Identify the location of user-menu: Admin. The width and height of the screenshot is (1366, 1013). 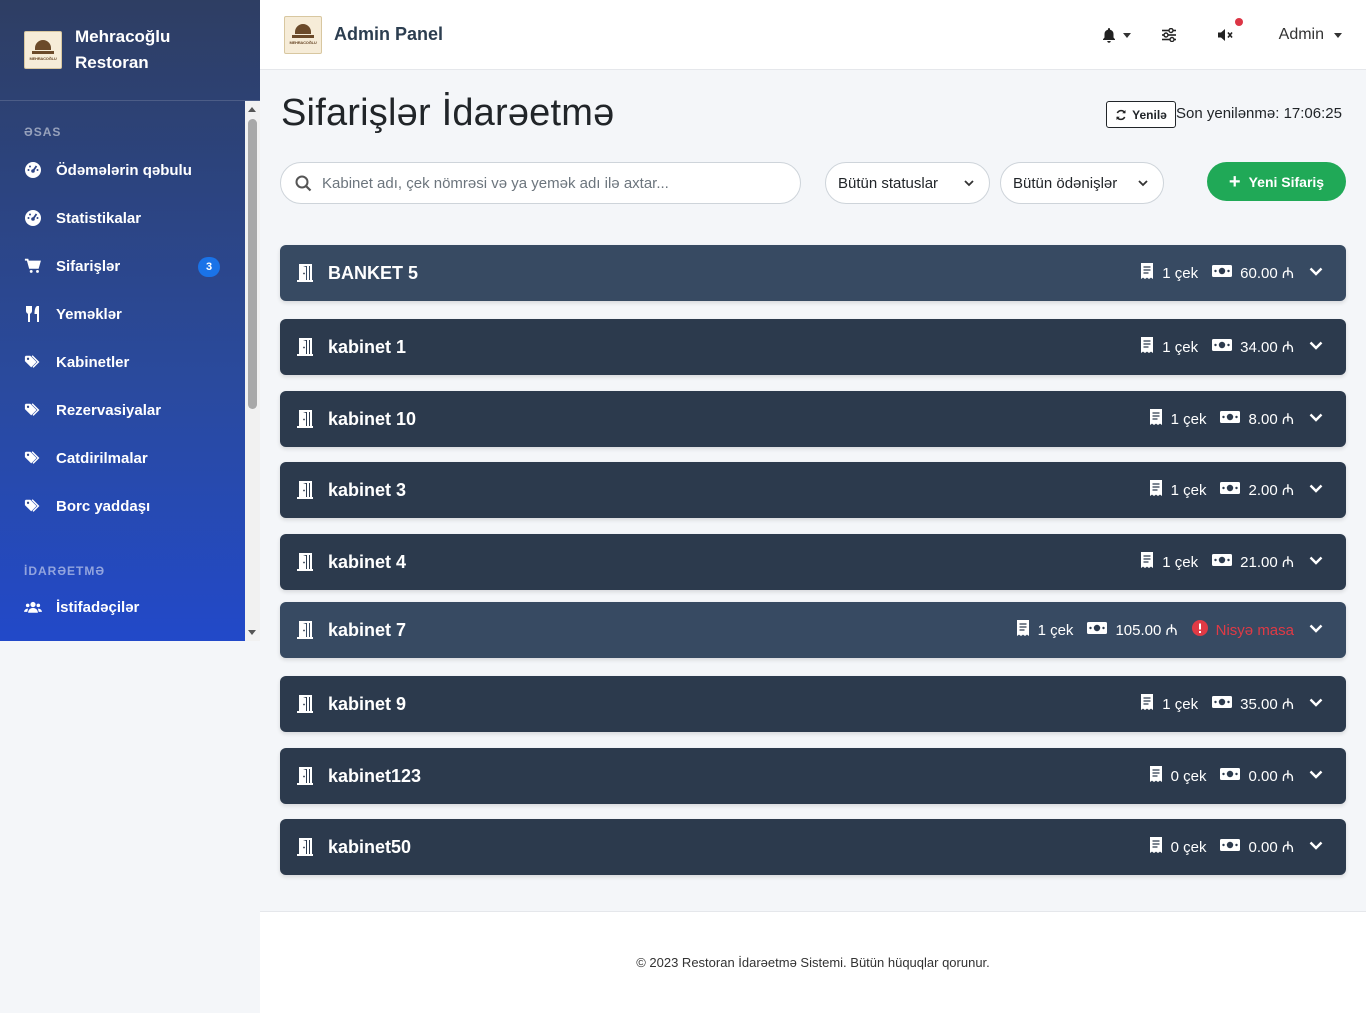
(1310, 35).